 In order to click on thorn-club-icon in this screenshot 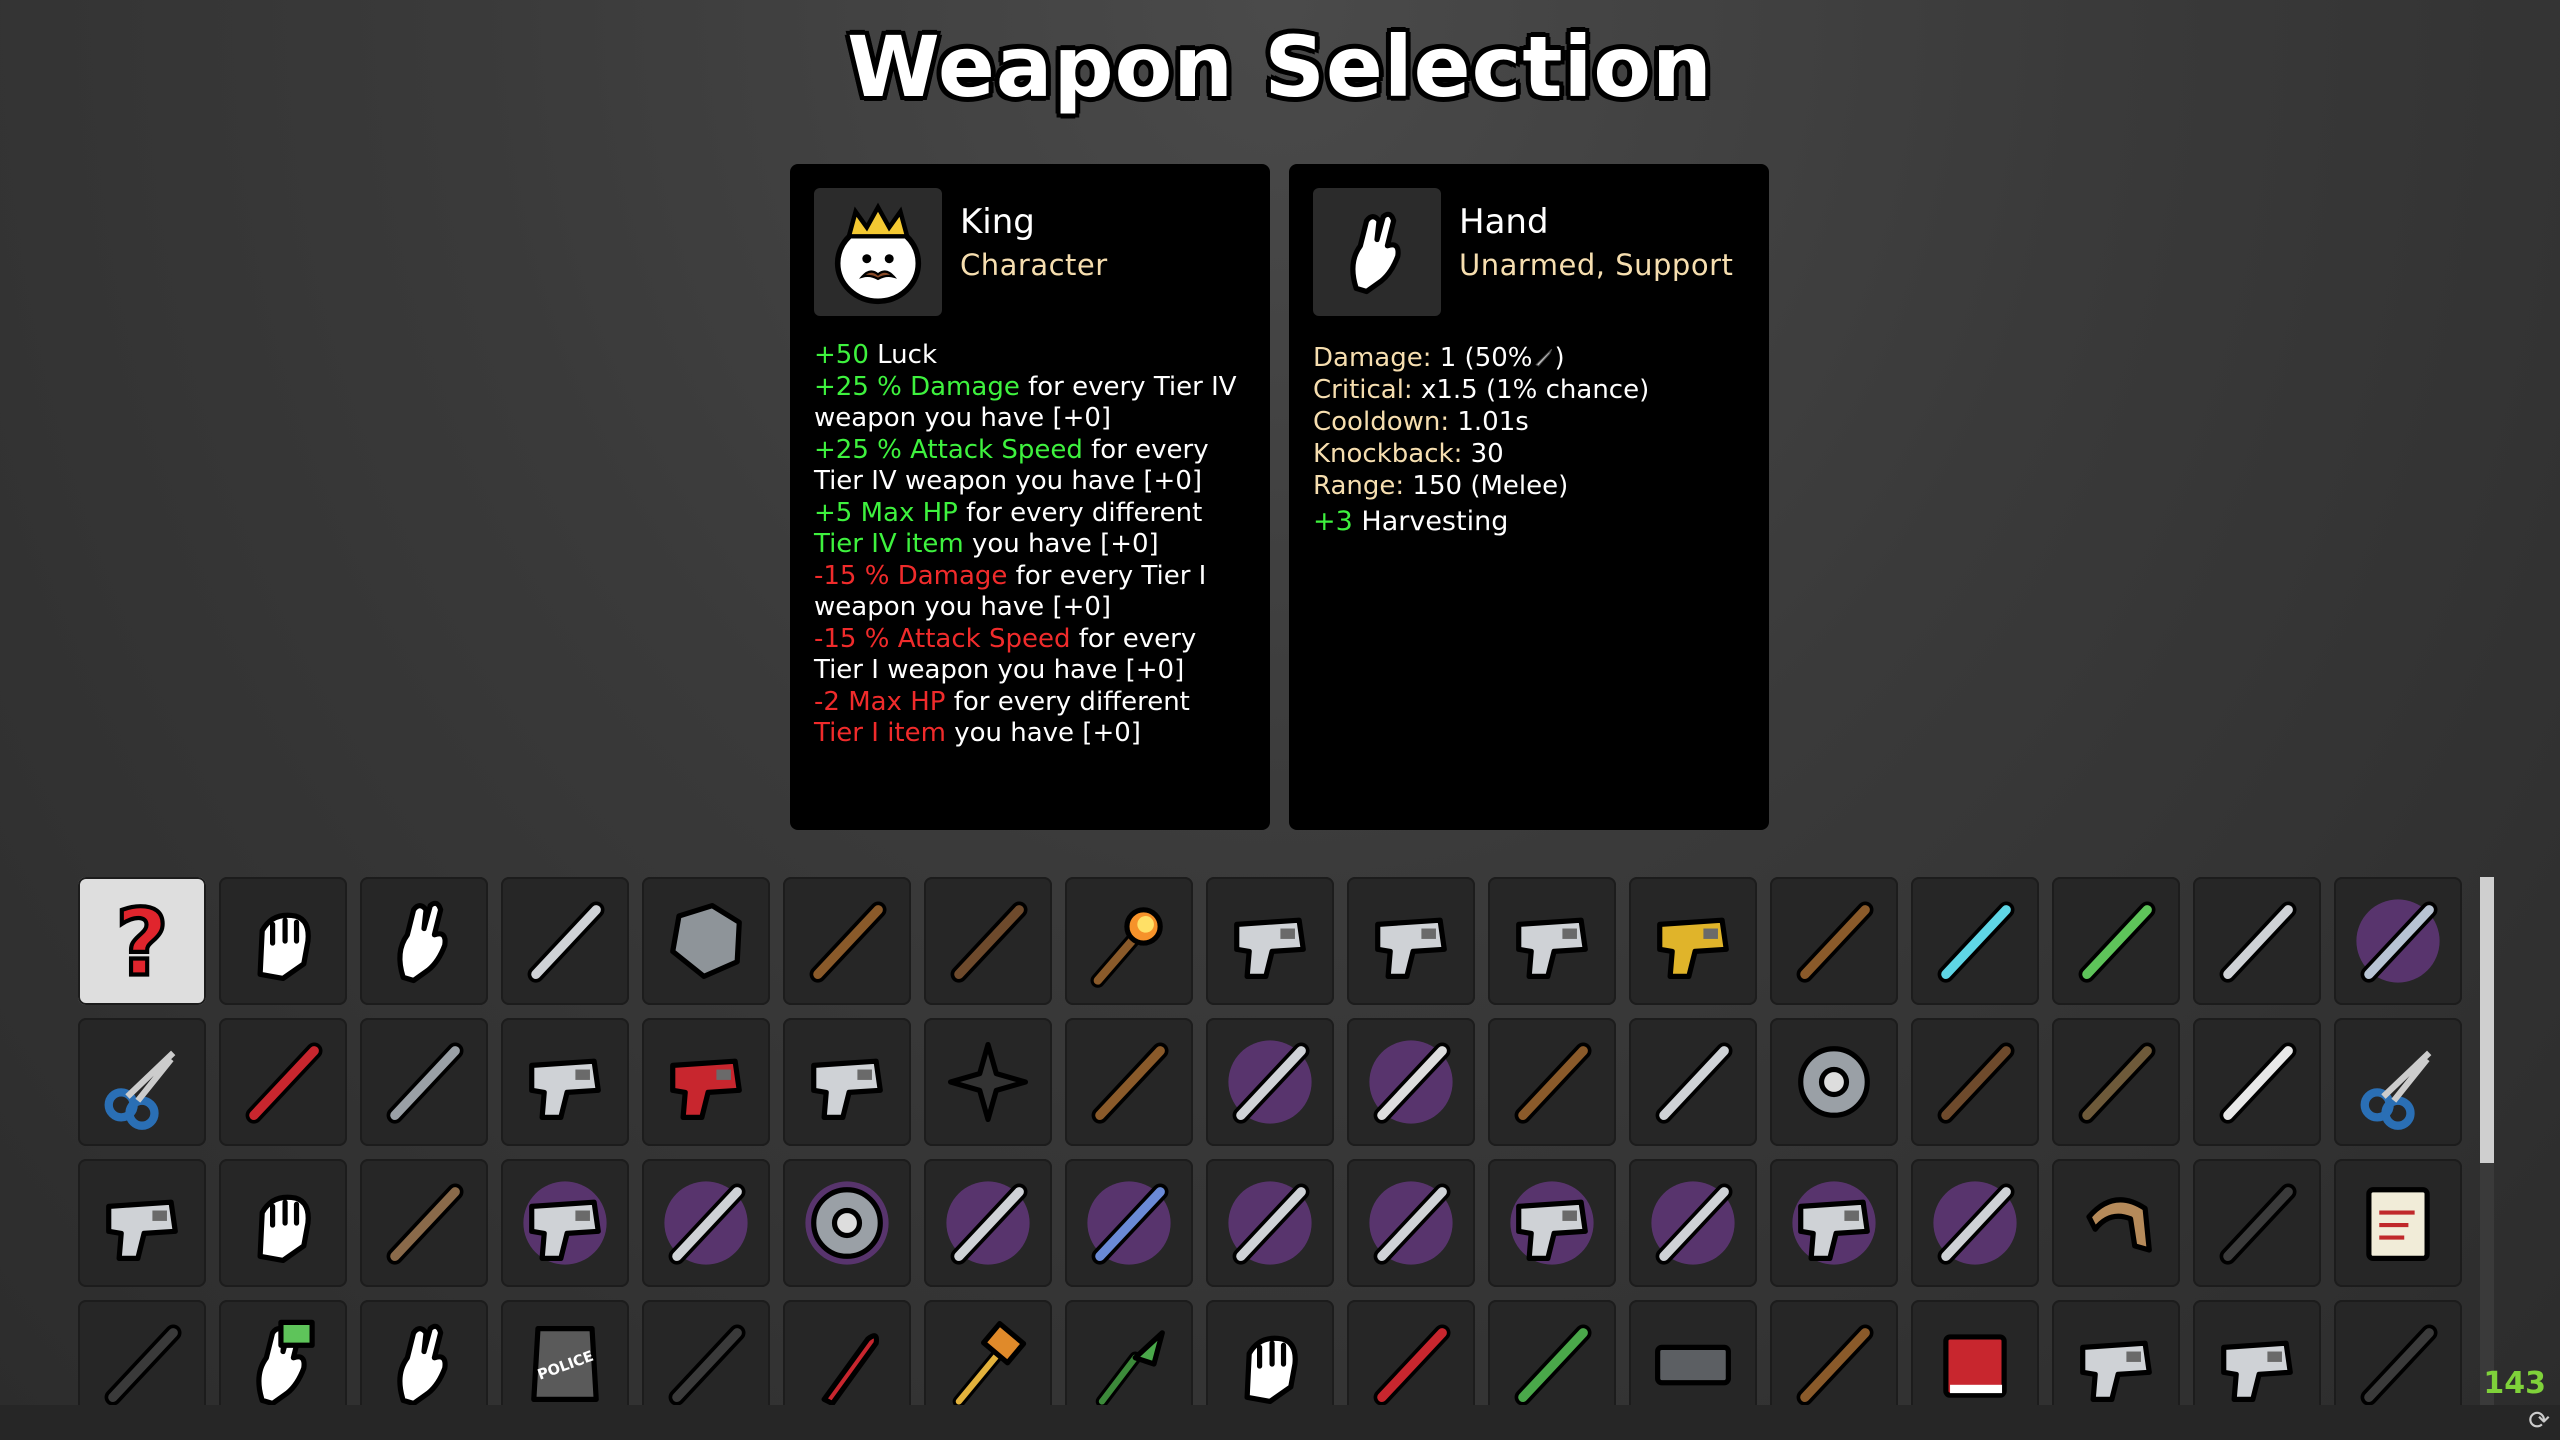, I will do `click(2116, 941)`.